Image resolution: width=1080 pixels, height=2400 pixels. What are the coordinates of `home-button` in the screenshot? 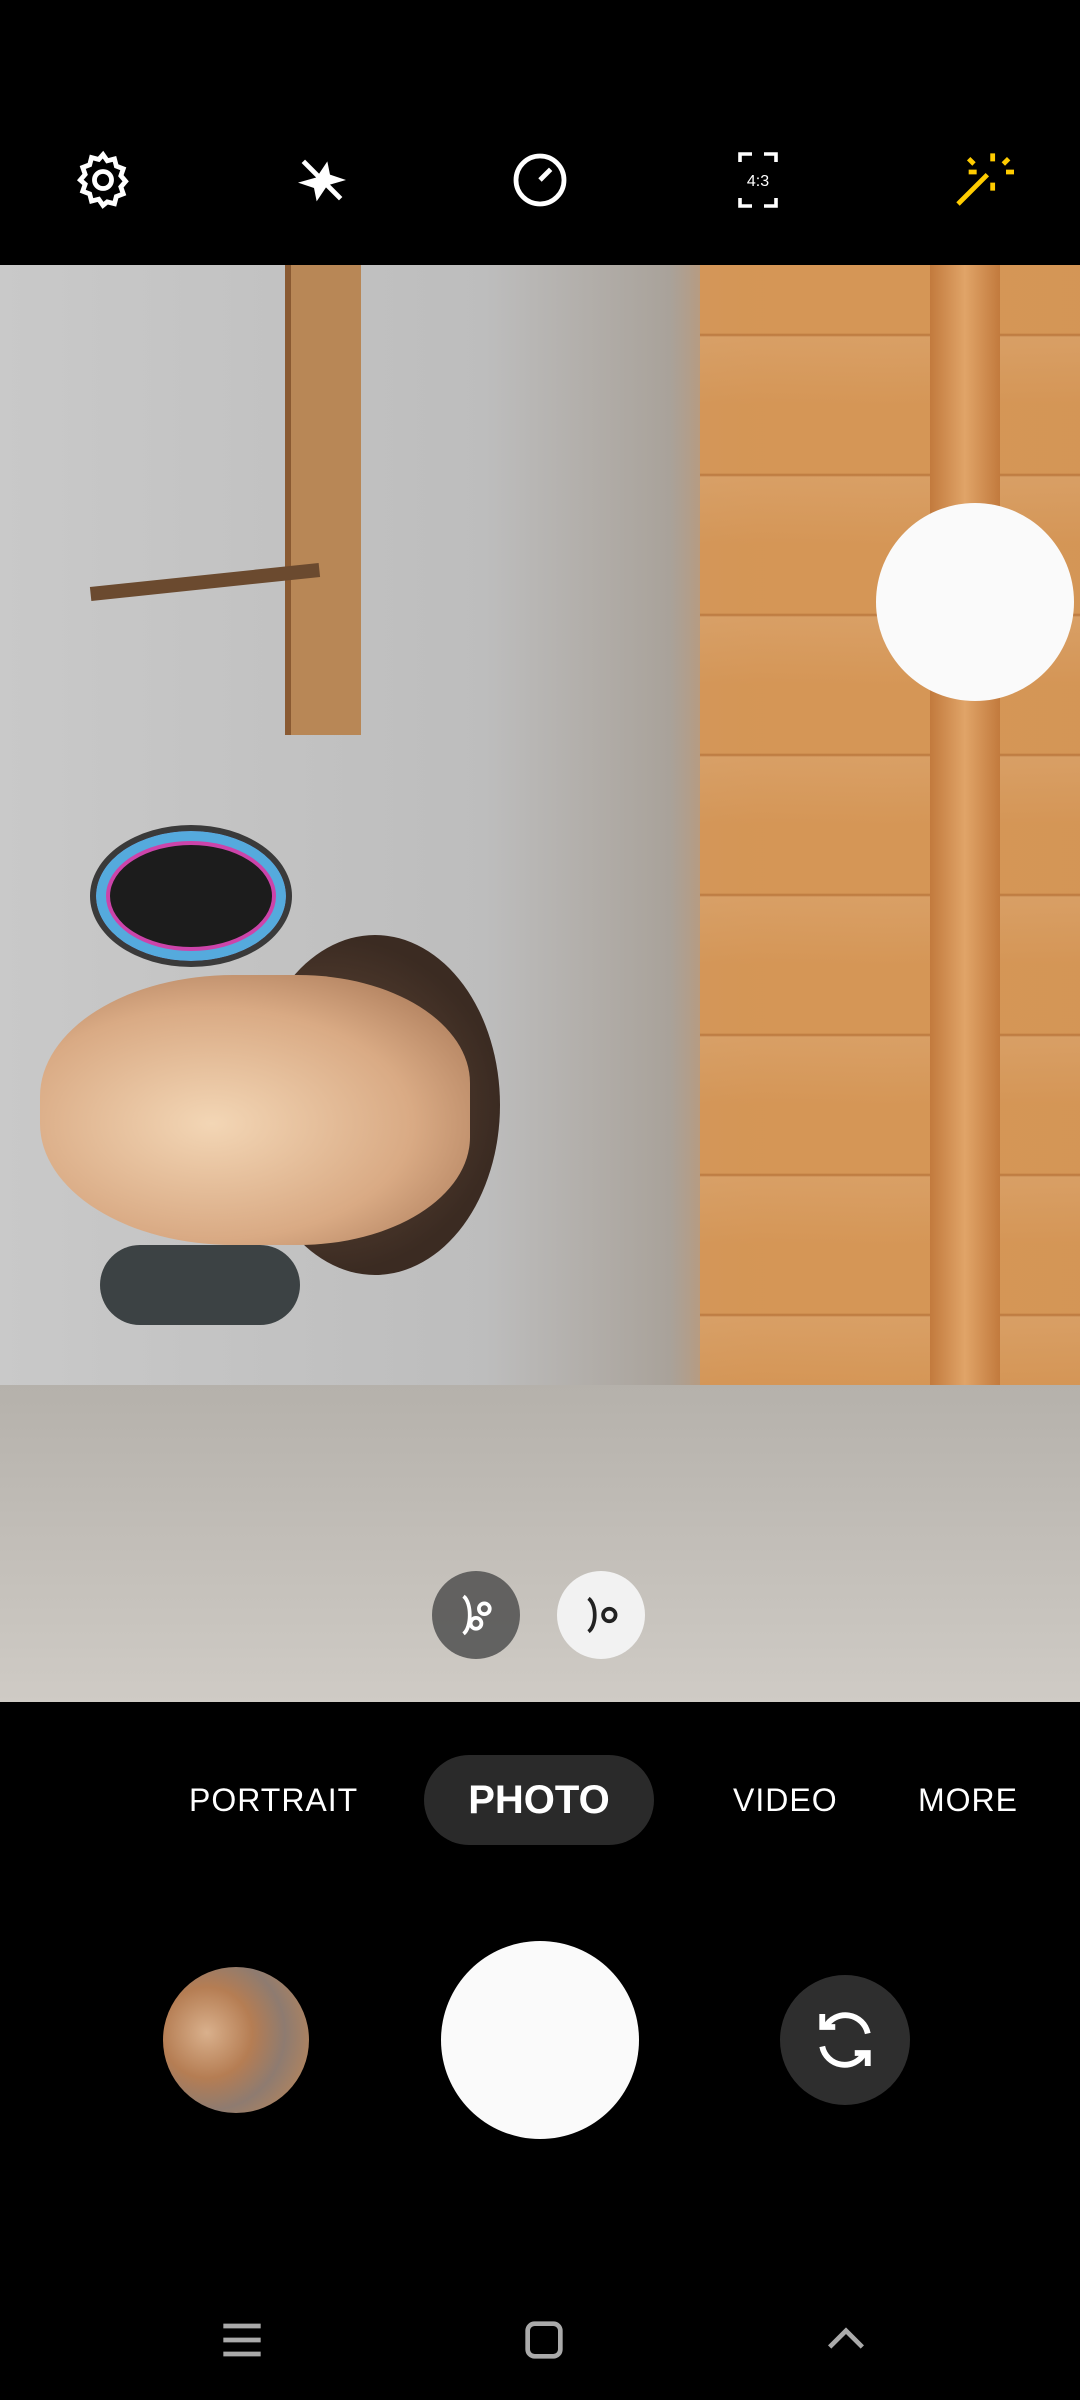 It's located at (544, 2340).